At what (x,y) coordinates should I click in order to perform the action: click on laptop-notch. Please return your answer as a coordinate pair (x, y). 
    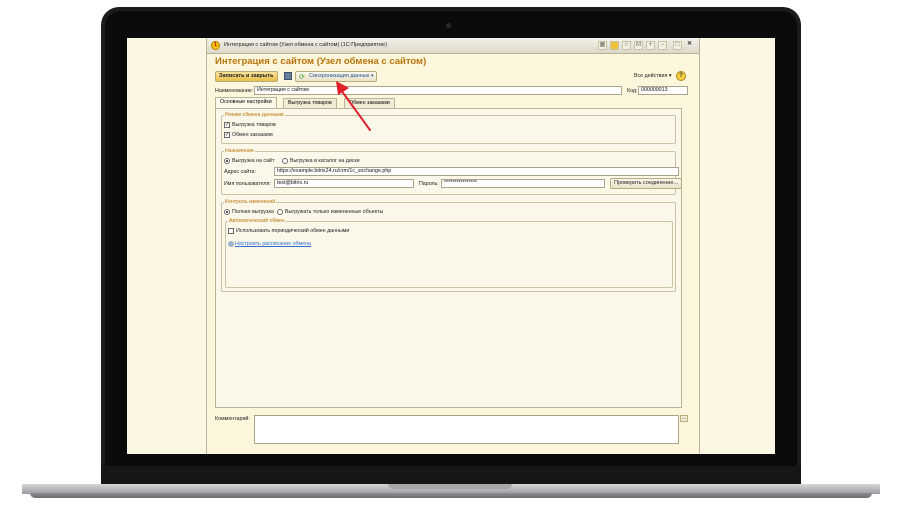
    Looking at the image, I should click on (450, 486).